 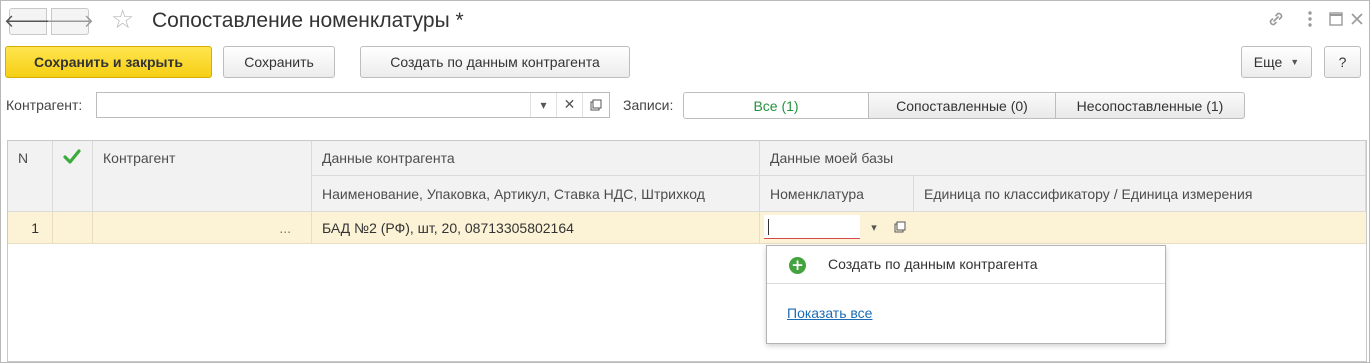 I want to click on cell-n: 1, so click(x=30, y=227).